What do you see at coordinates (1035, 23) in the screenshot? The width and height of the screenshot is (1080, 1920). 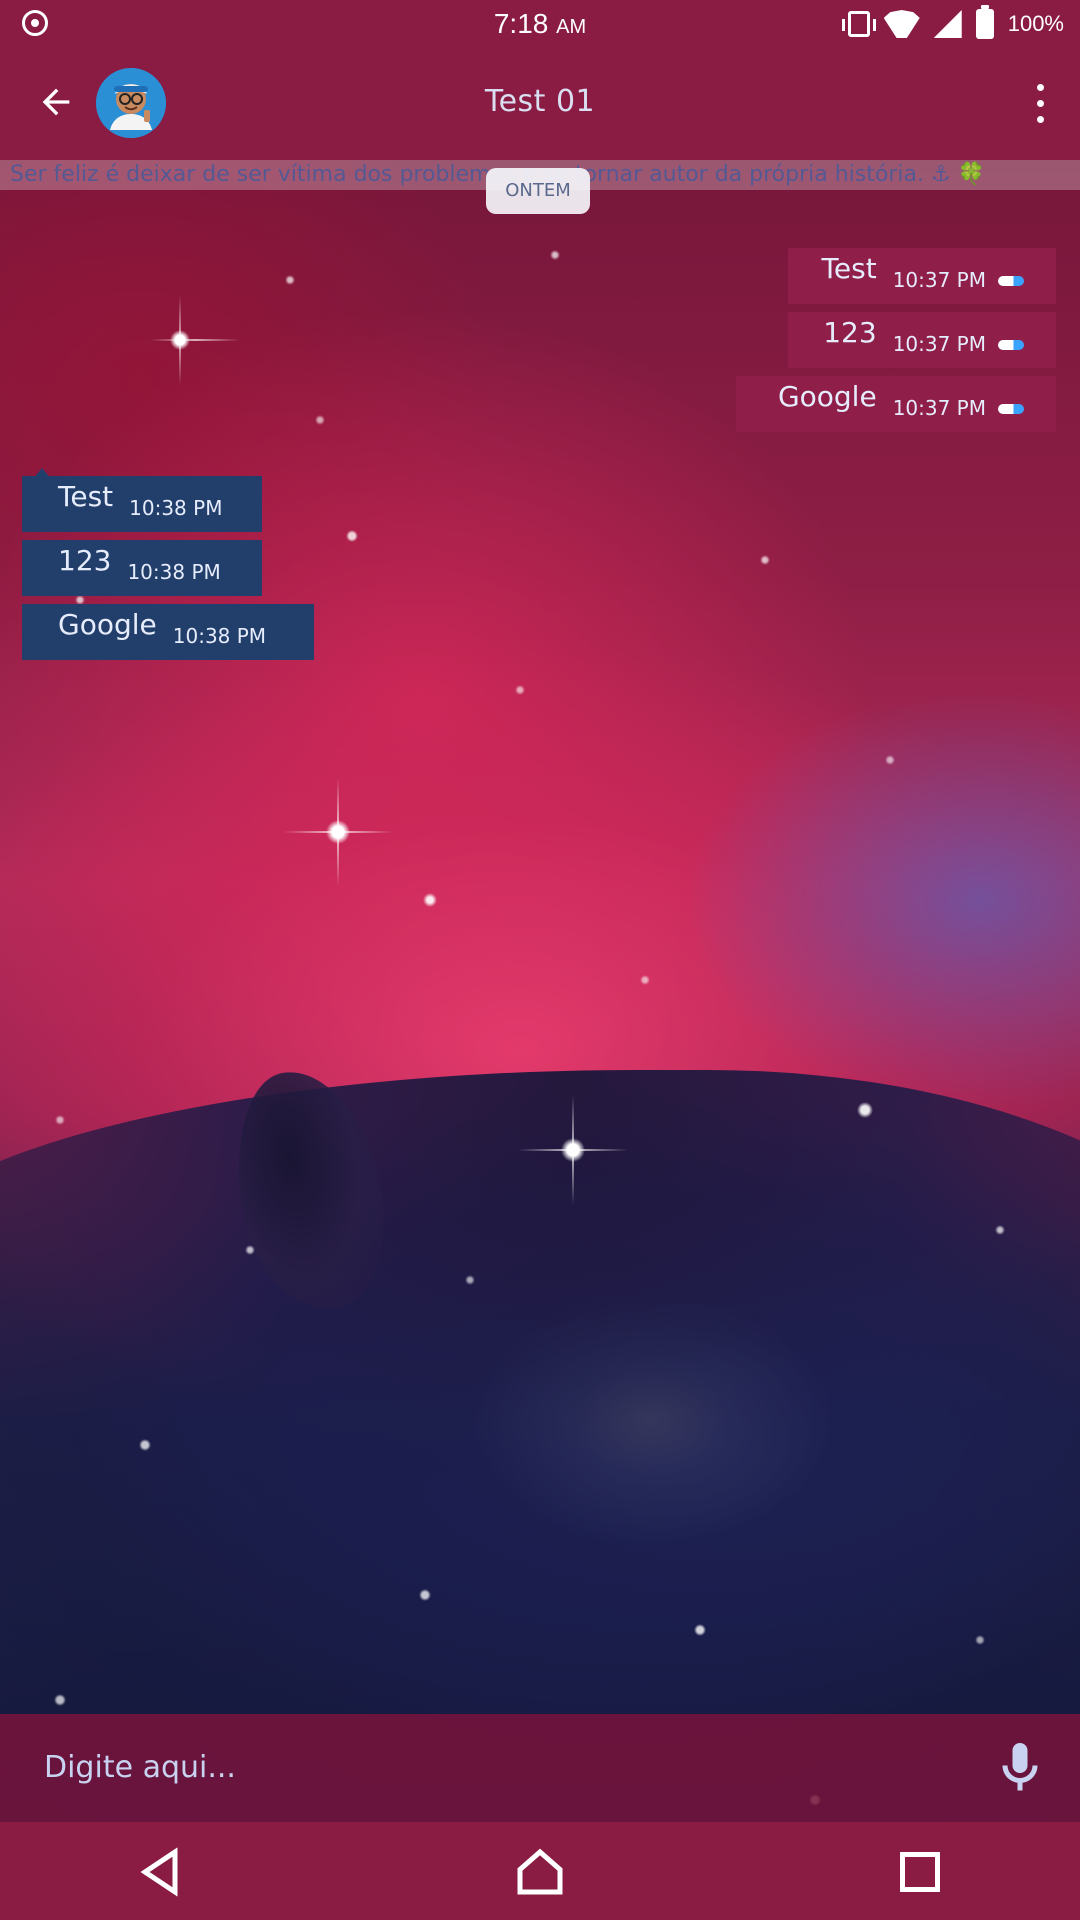 I see `battery-percentage: 100%` at bounding box center [1035, 23].